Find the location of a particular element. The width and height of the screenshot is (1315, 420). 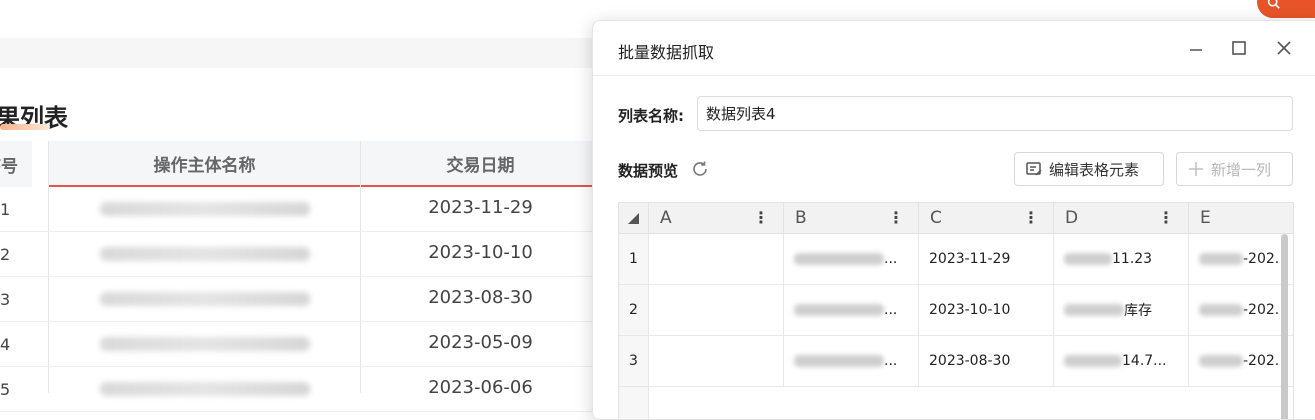

trade-date: 2023-06-06 is located at coordinates (480, 387).